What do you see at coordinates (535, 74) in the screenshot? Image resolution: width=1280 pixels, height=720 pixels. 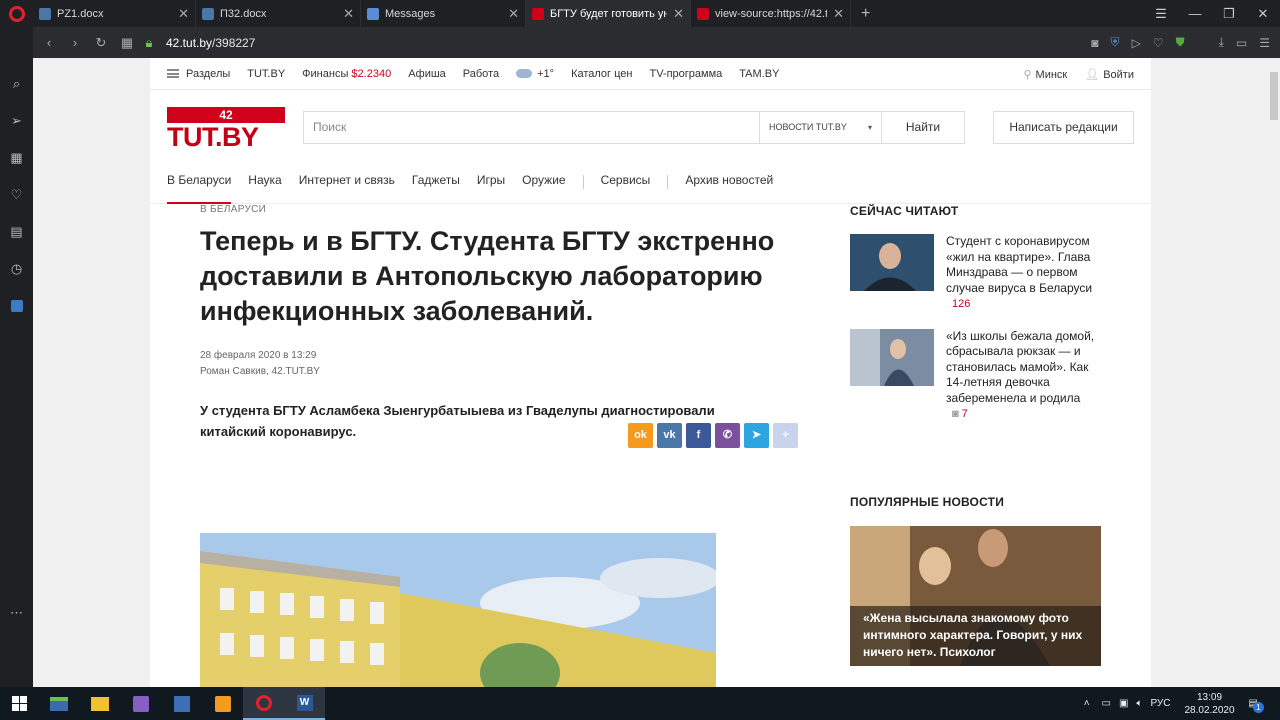 I see `topnav-weather: +1°` at bounding box center [535, 74].